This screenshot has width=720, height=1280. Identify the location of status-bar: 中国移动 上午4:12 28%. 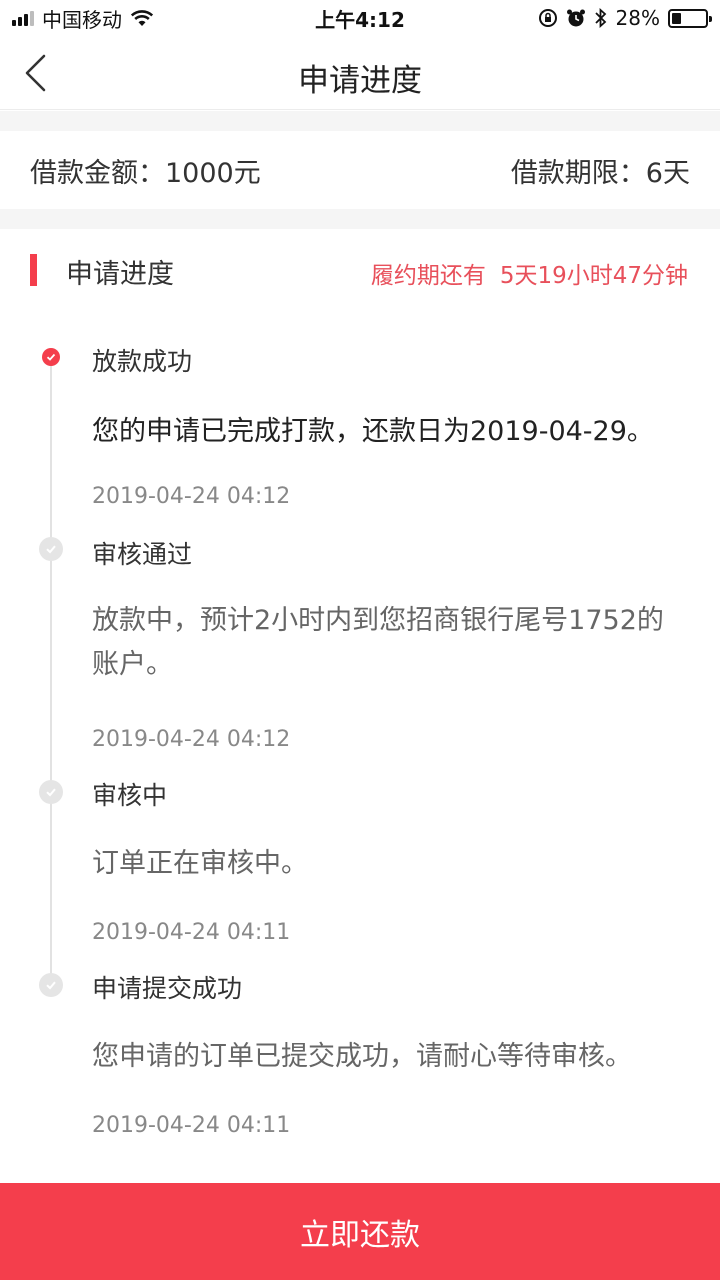
(360, 18).